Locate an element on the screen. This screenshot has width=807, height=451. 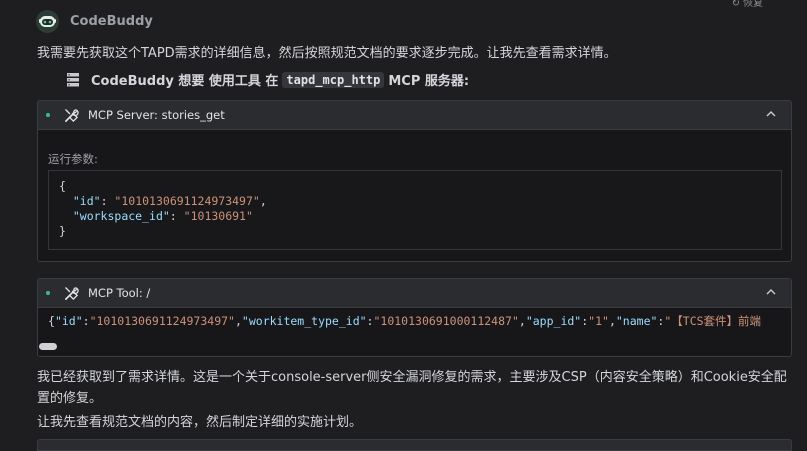
app-name: CodeBuddy is located at coordinates (111, 21).